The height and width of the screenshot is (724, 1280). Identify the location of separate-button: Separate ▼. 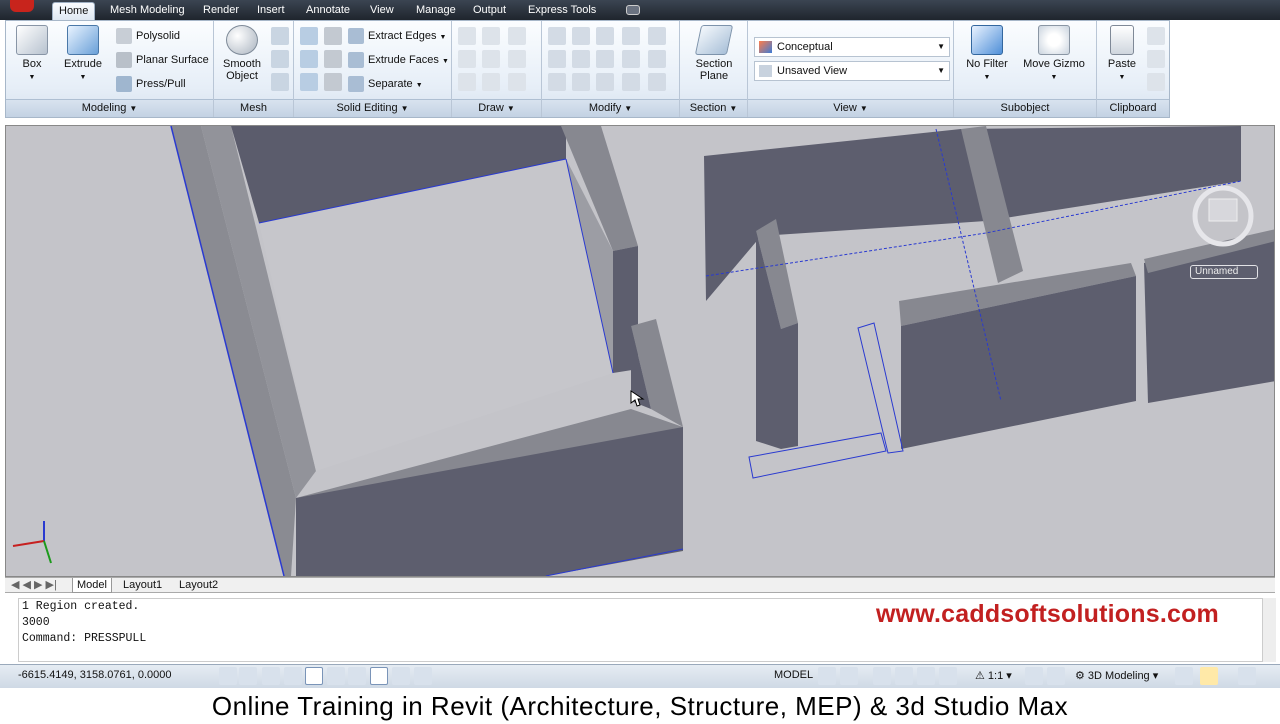
(385, 84).